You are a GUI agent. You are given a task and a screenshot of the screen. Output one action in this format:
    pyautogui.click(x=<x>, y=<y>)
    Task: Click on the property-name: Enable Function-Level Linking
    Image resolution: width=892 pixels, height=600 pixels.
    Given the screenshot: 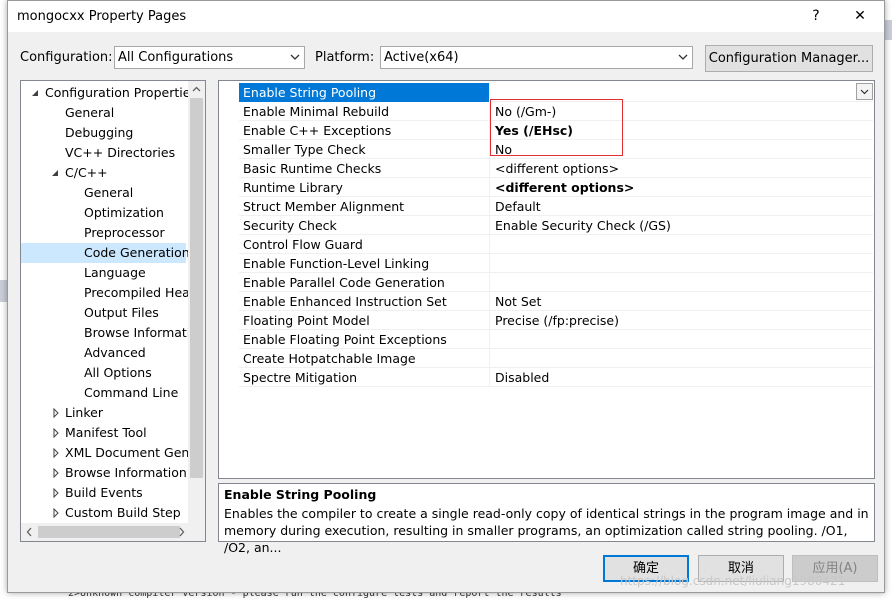 What is the action you would take?
    pyautogui.click(x=364, y=263)
    